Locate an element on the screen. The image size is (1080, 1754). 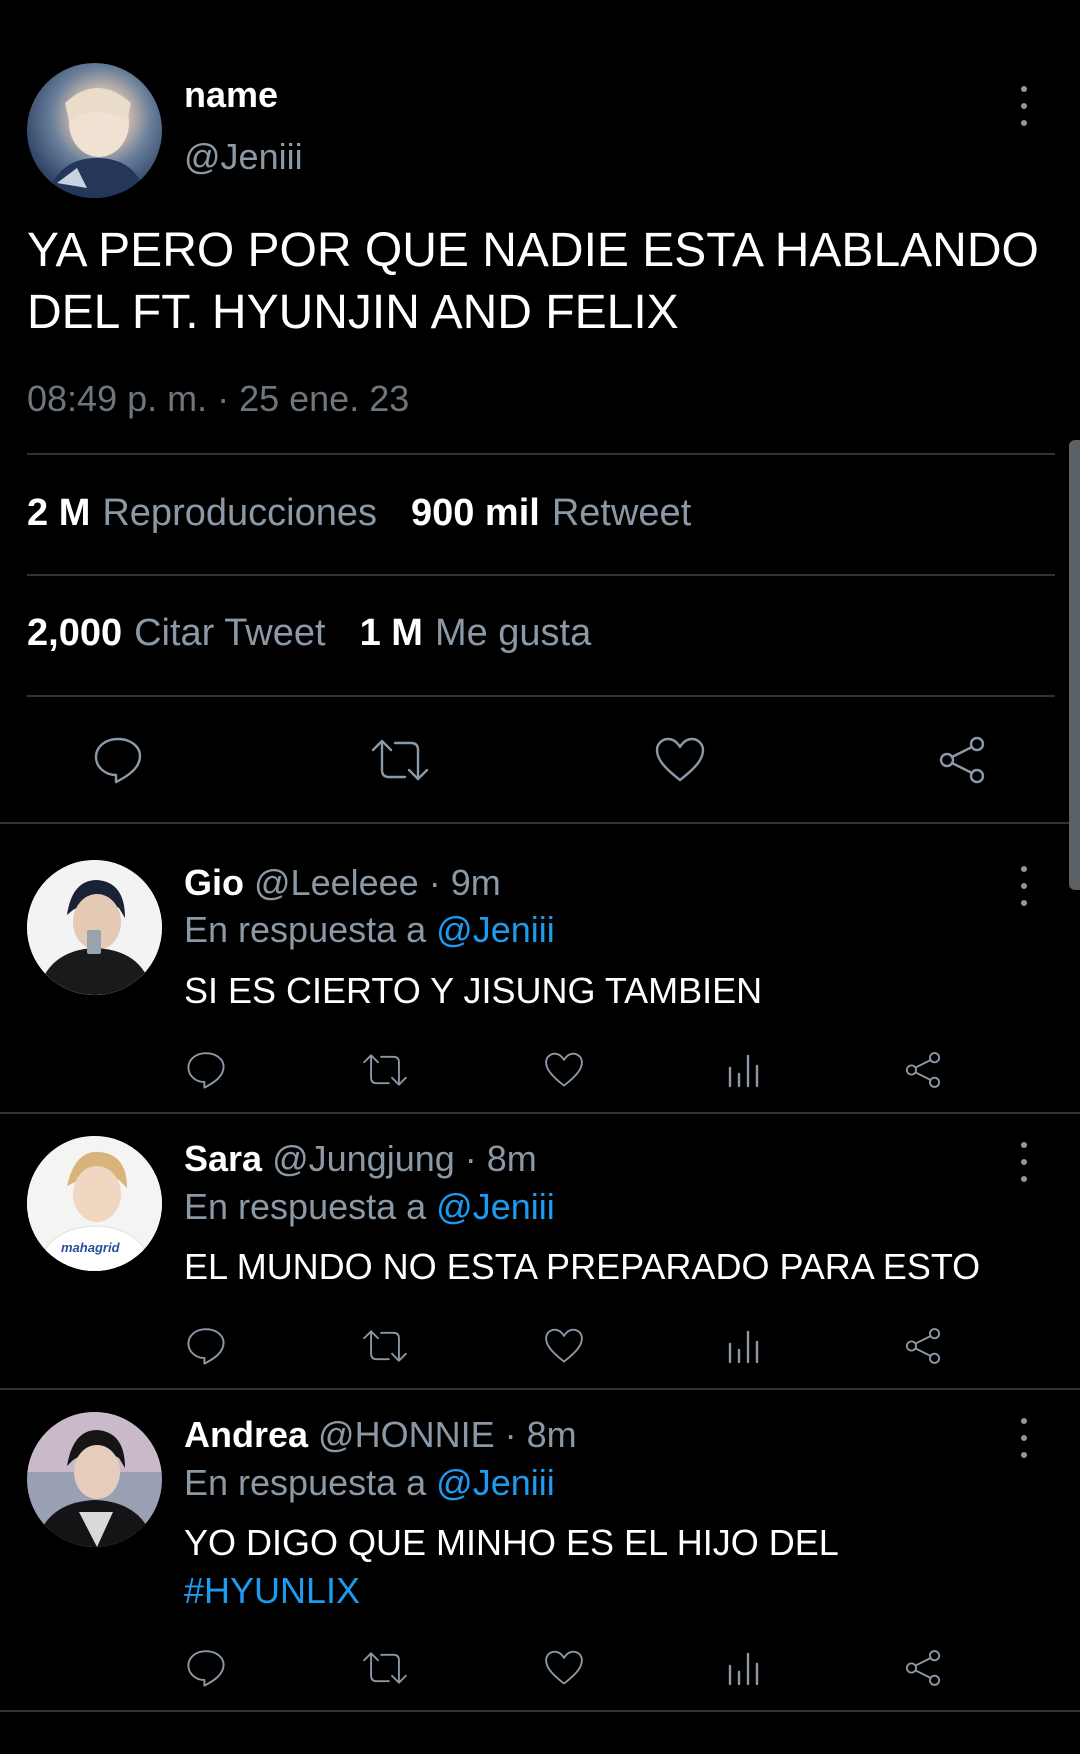
reply-author-name: Sara is located at coordinates (223, 1158).